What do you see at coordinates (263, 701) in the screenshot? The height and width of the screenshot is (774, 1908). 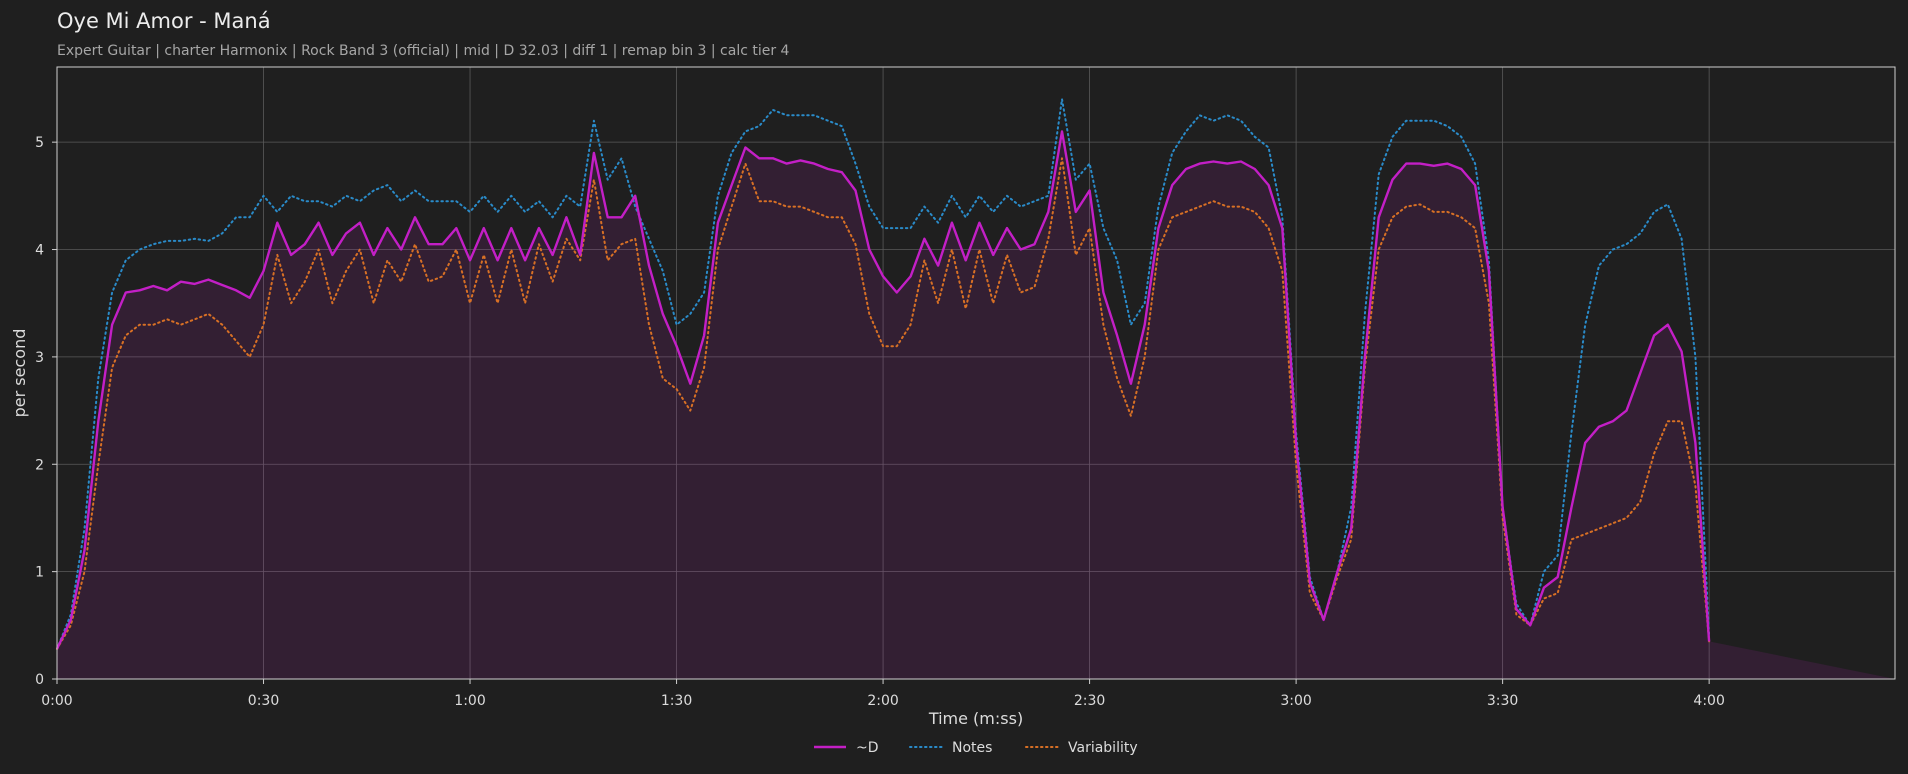 I see `x-tick-label: 0:30` at bounding box center [263, 701].